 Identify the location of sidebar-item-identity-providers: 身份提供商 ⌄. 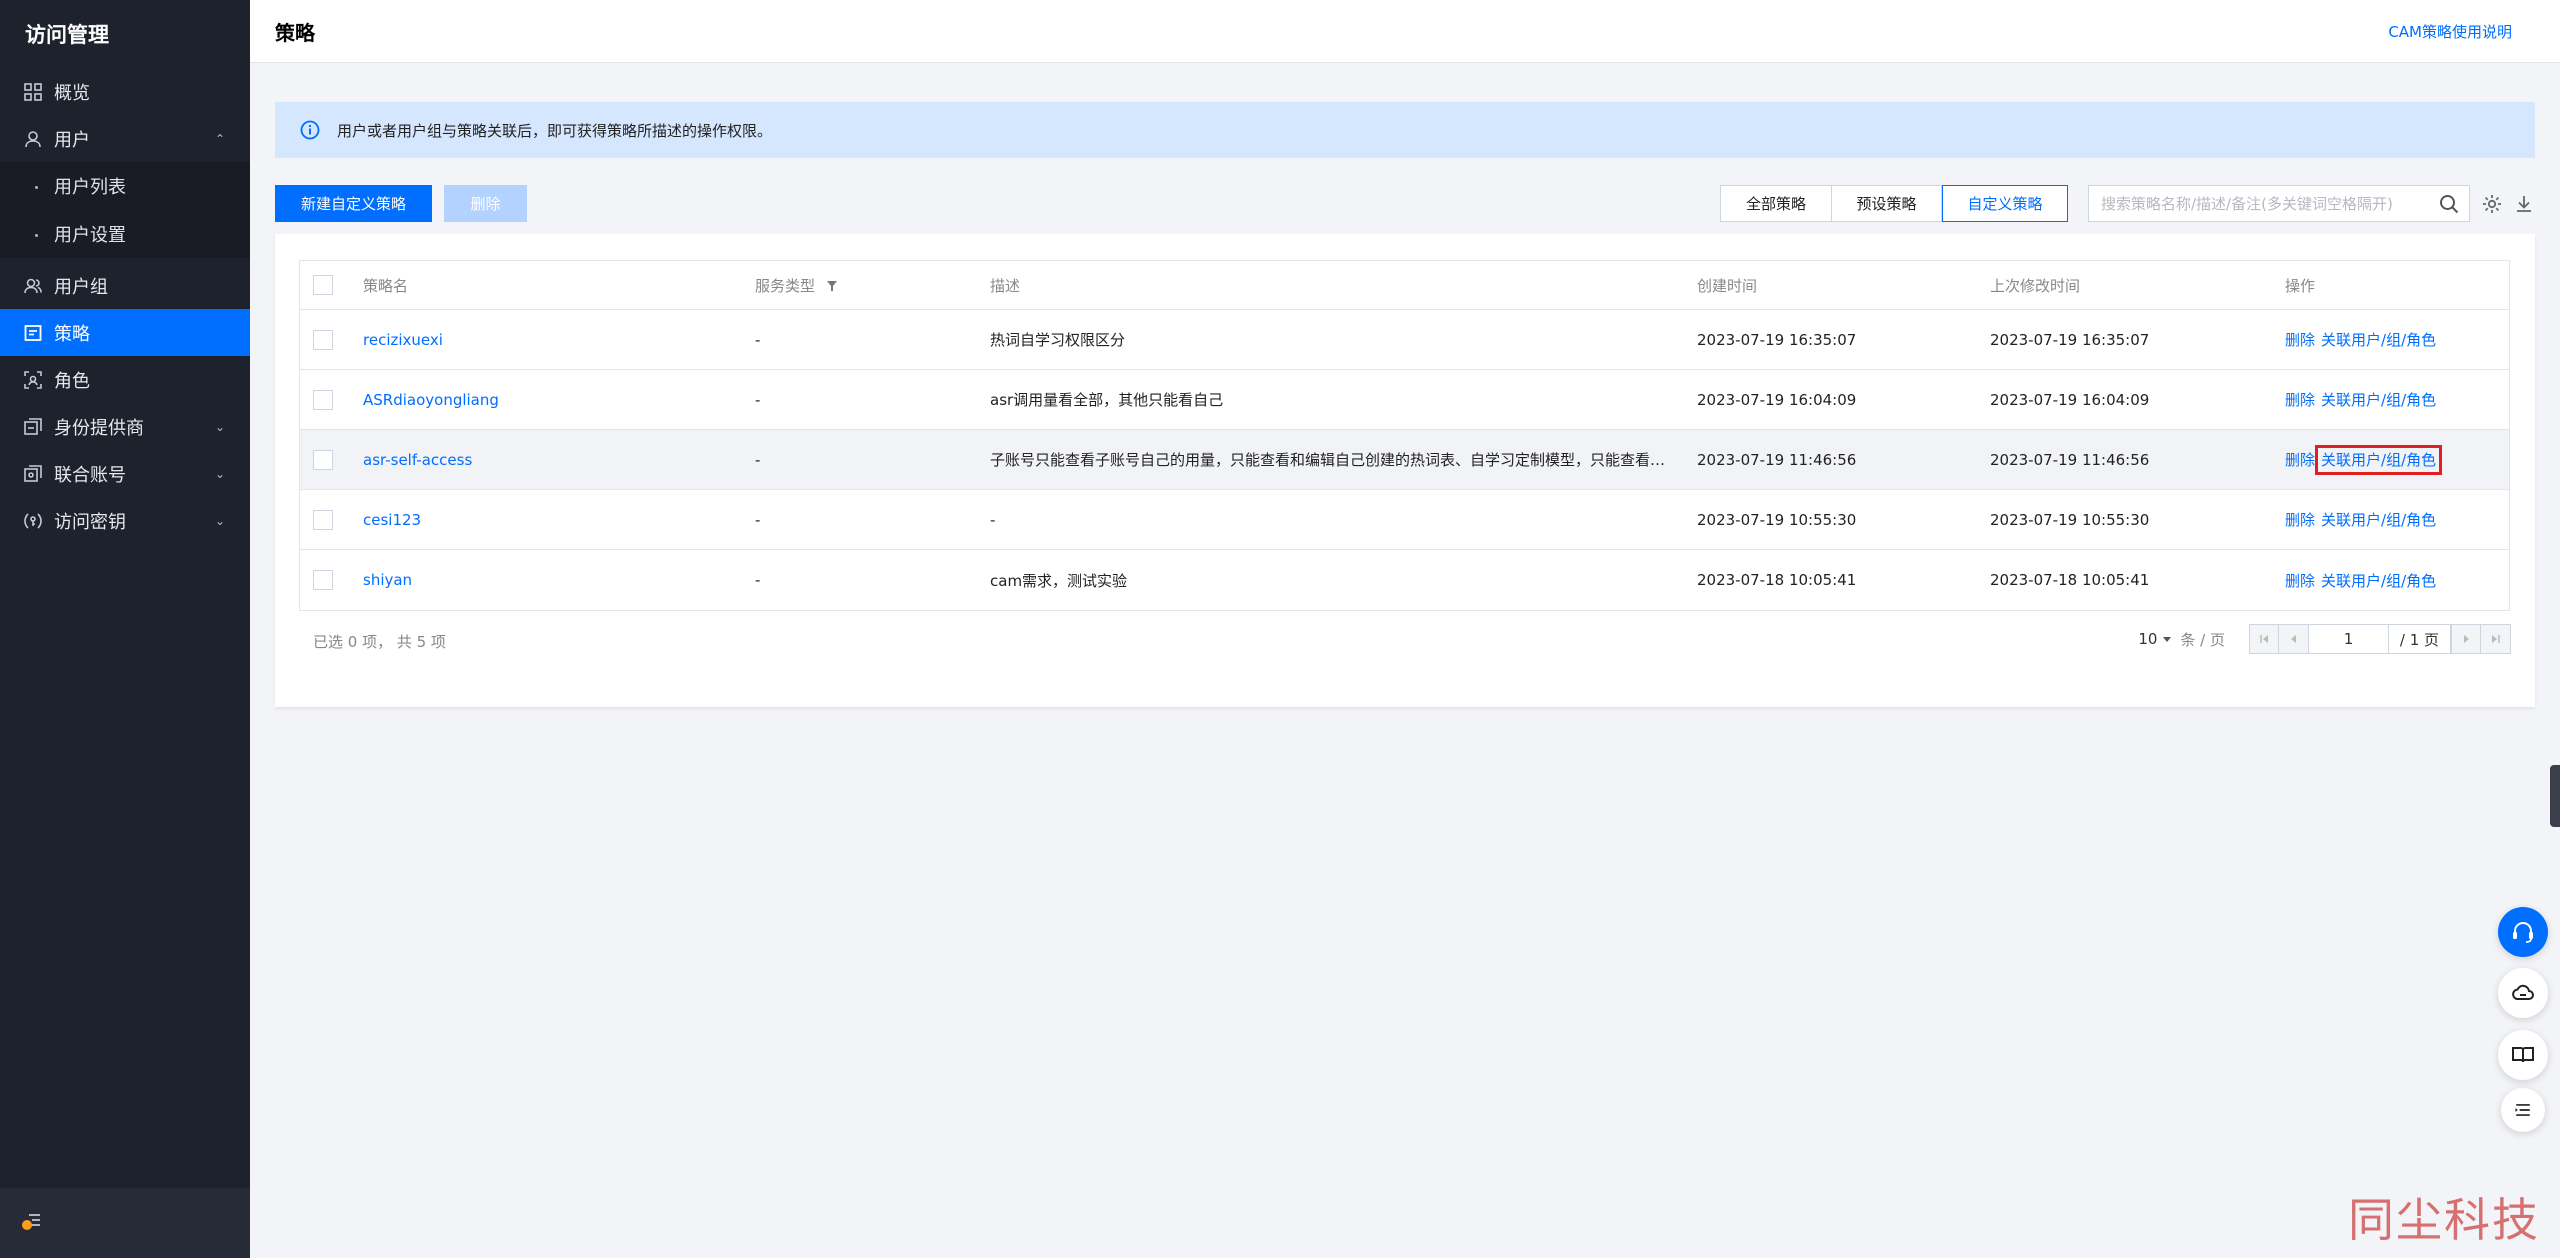
(125, 426).